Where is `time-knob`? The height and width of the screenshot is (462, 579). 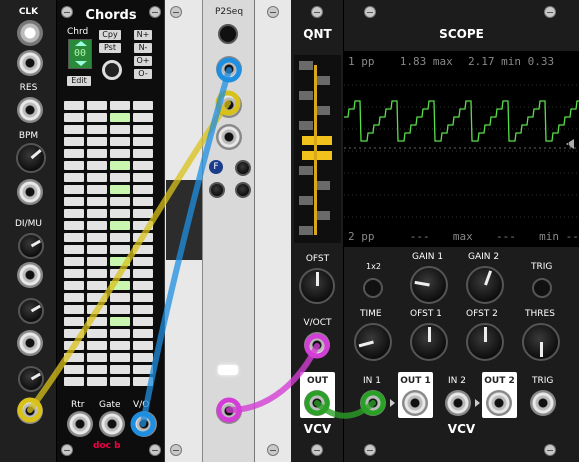
time-knob is located at coordinates (373, 342).